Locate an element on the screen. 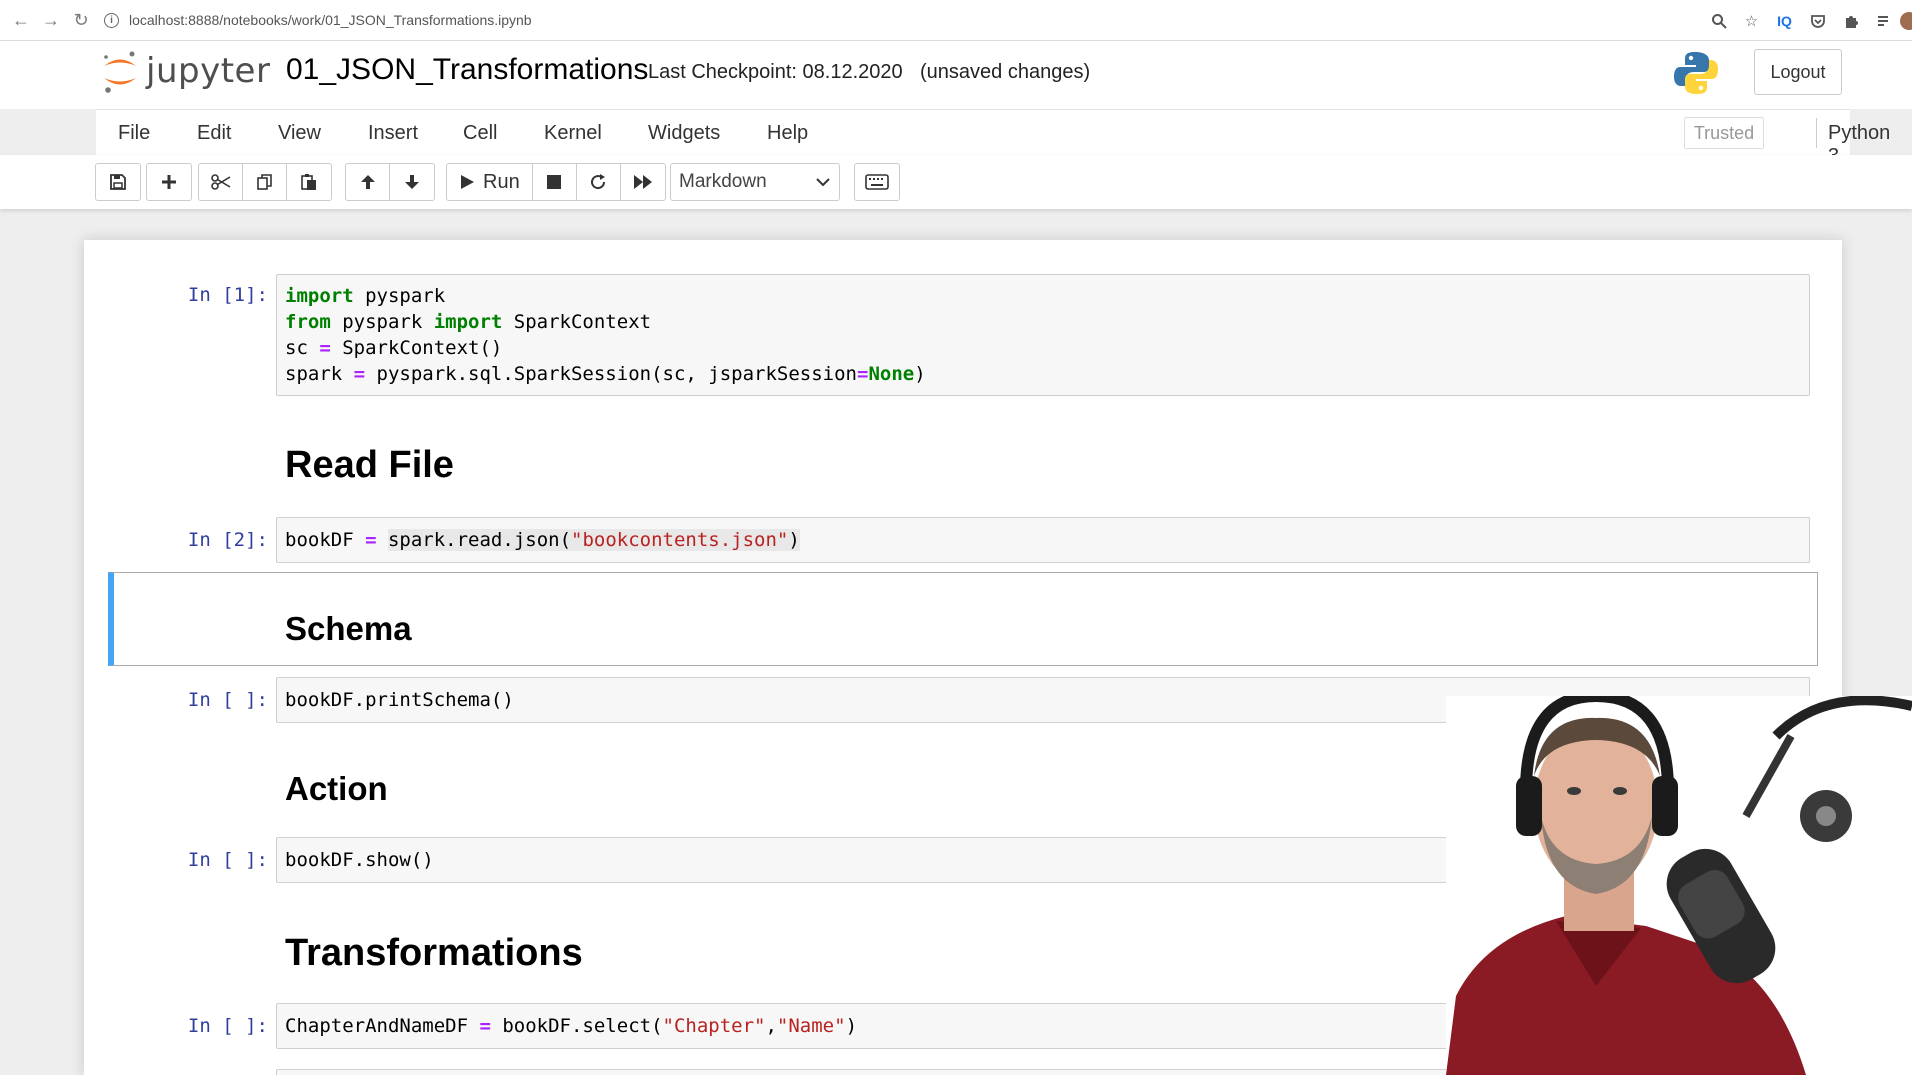  command-palette-button is located at coordinates (877, 182).